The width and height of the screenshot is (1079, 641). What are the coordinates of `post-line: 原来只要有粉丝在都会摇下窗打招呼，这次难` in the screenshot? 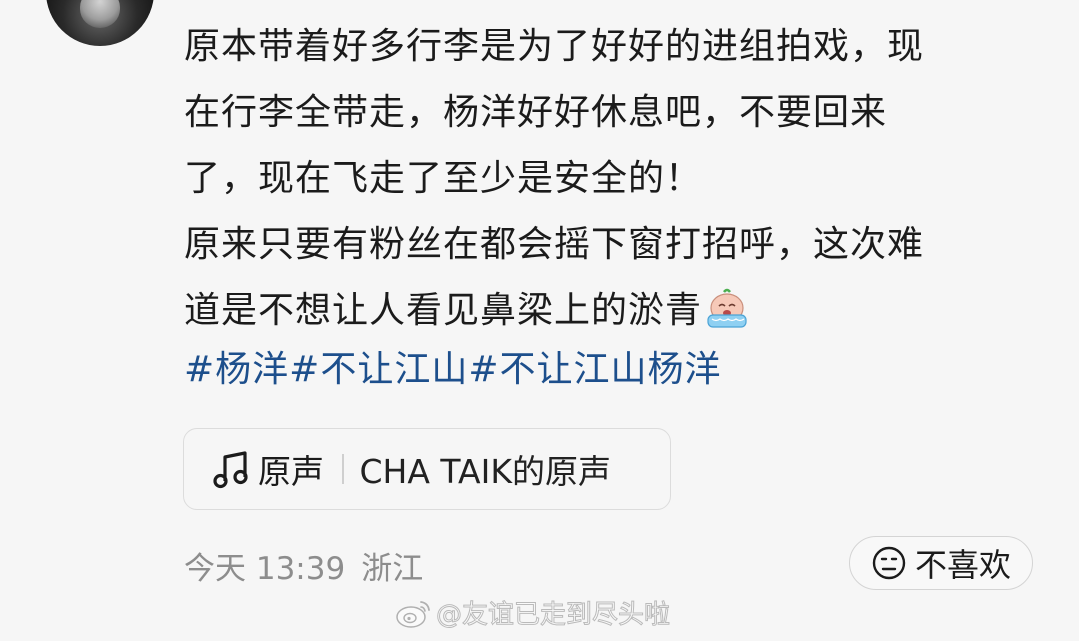 It's located at (554, 244).